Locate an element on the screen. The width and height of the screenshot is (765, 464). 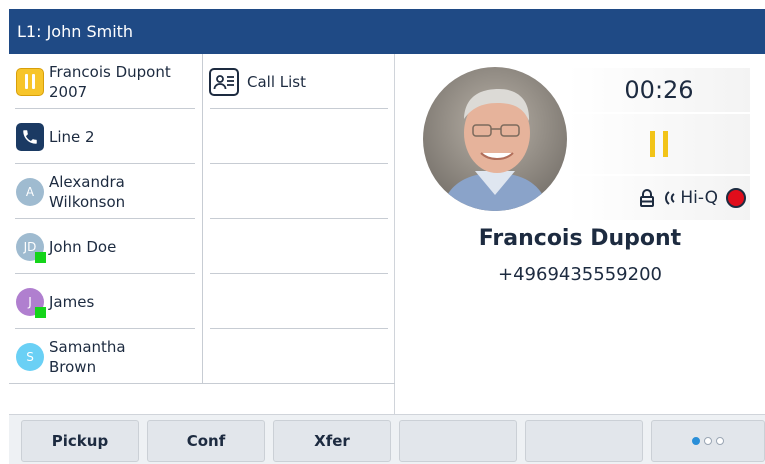
line-key-john-doe: JD John Doe is located at coordinates (106, 246).